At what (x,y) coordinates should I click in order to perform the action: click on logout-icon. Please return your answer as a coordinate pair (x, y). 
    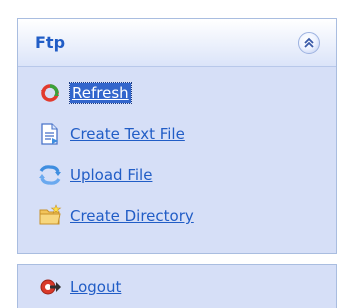
    Looking at the image, I should click on (50, 287).